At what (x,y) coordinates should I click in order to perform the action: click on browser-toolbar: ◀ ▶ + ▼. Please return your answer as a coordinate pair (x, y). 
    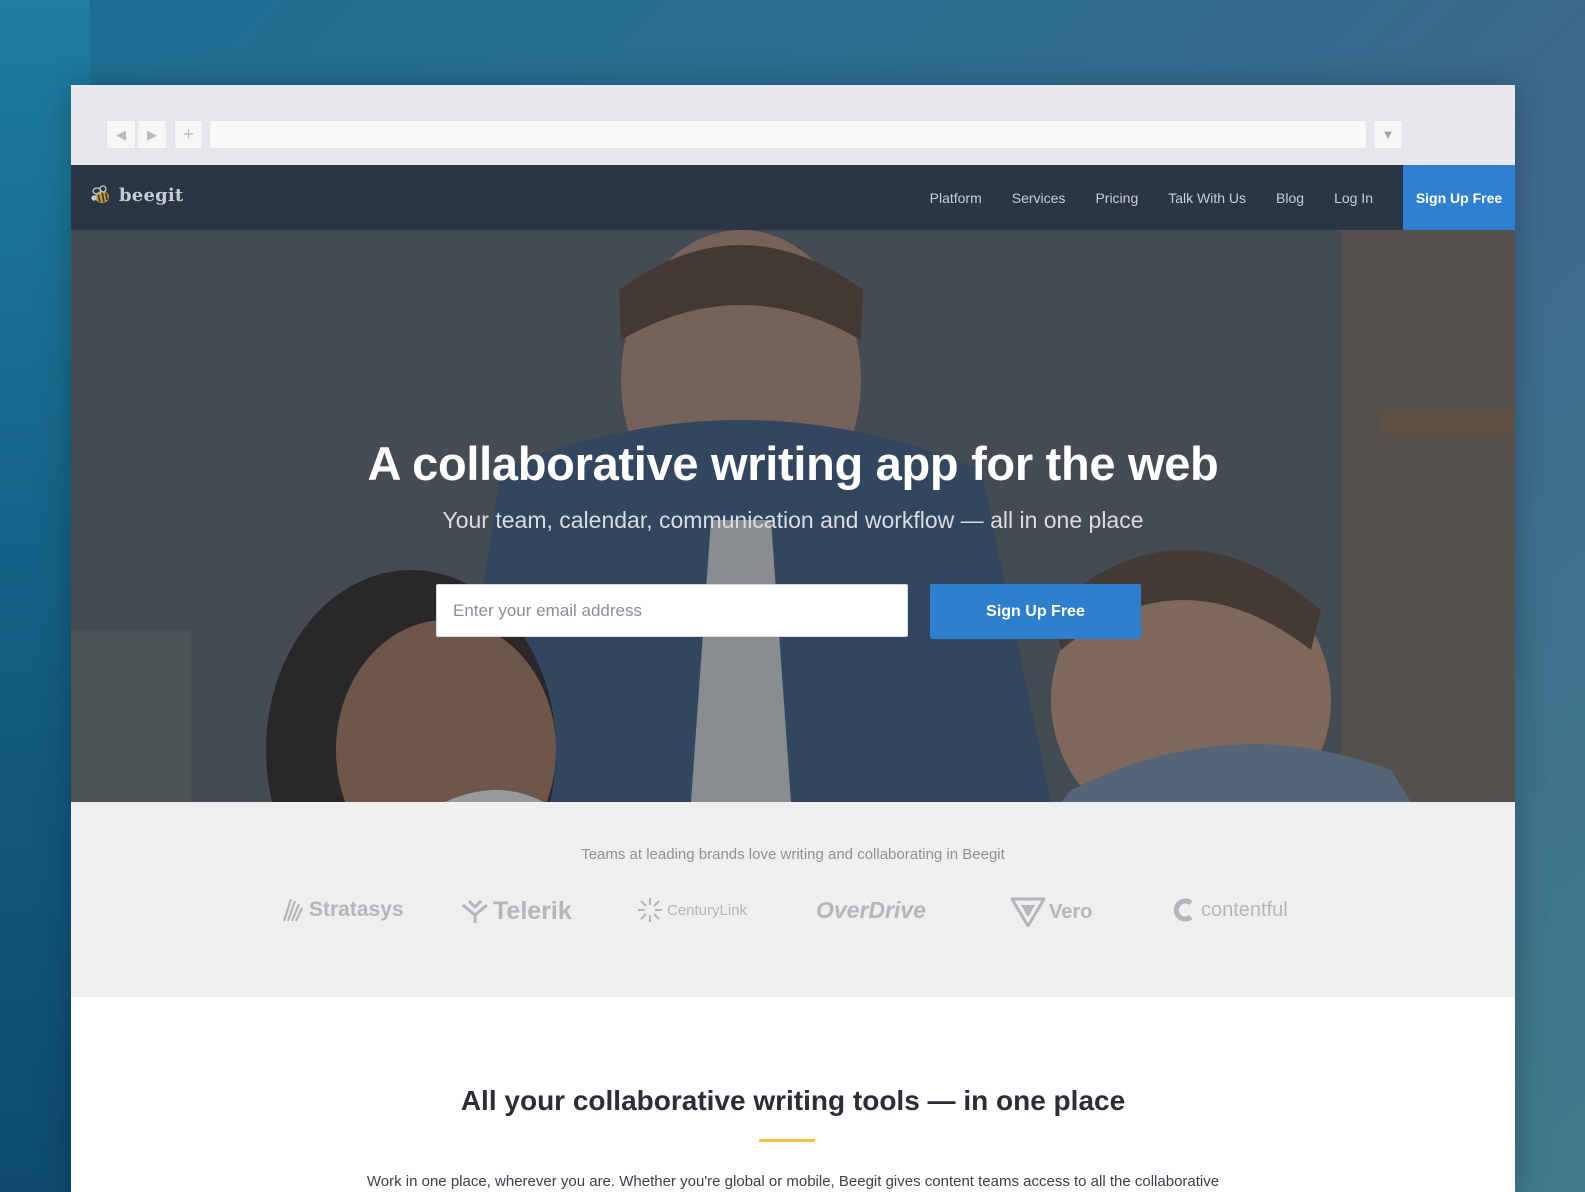
    Looking at the image, I should click on (793, 125).